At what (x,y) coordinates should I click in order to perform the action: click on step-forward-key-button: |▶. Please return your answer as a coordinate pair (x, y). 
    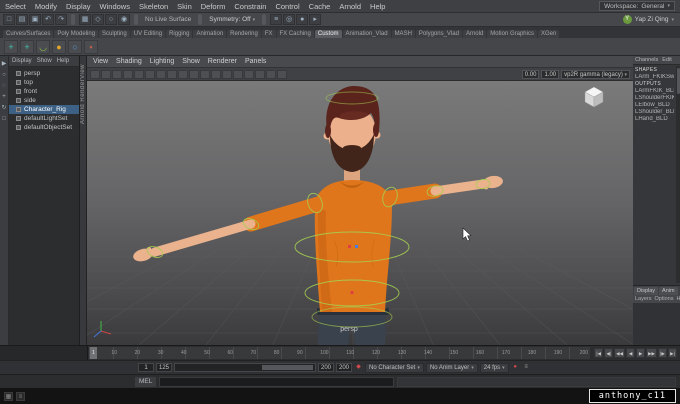
    Looking at the image, I should click on (662, 353).